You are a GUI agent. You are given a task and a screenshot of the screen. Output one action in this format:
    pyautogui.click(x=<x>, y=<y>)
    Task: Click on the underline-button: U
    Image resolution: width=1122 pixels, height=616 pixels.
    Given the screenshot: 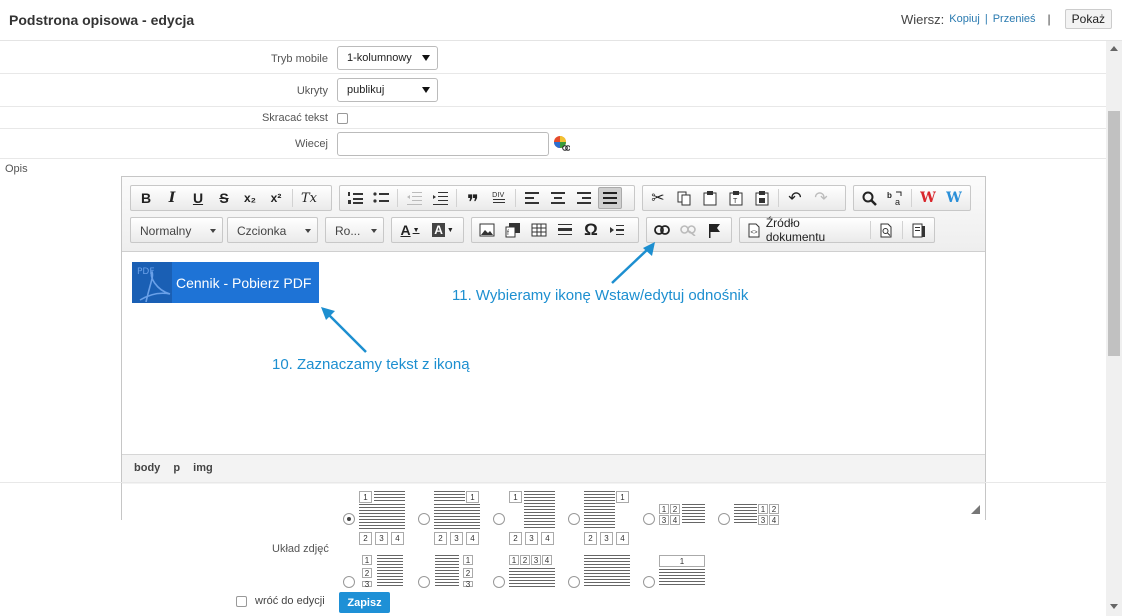 What is the action you would take?
    pyautogui.click(x=198, y=198)
    